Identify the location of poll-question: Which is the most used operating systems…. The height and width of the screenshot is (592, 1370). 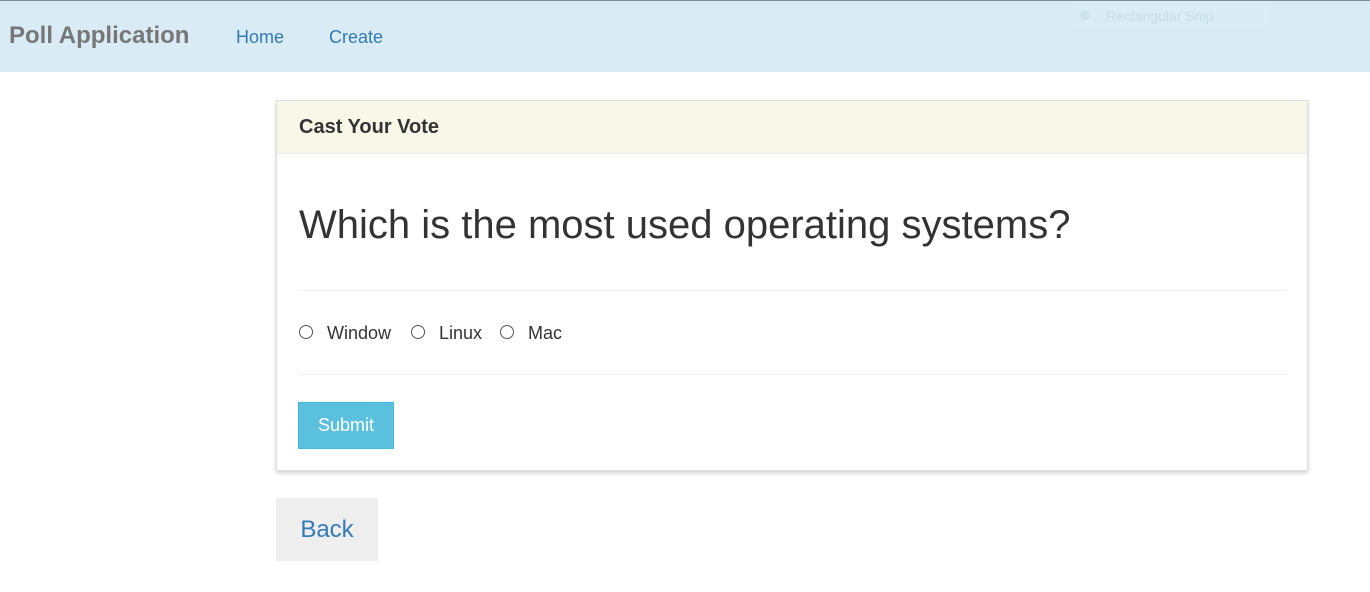
(685, 225).